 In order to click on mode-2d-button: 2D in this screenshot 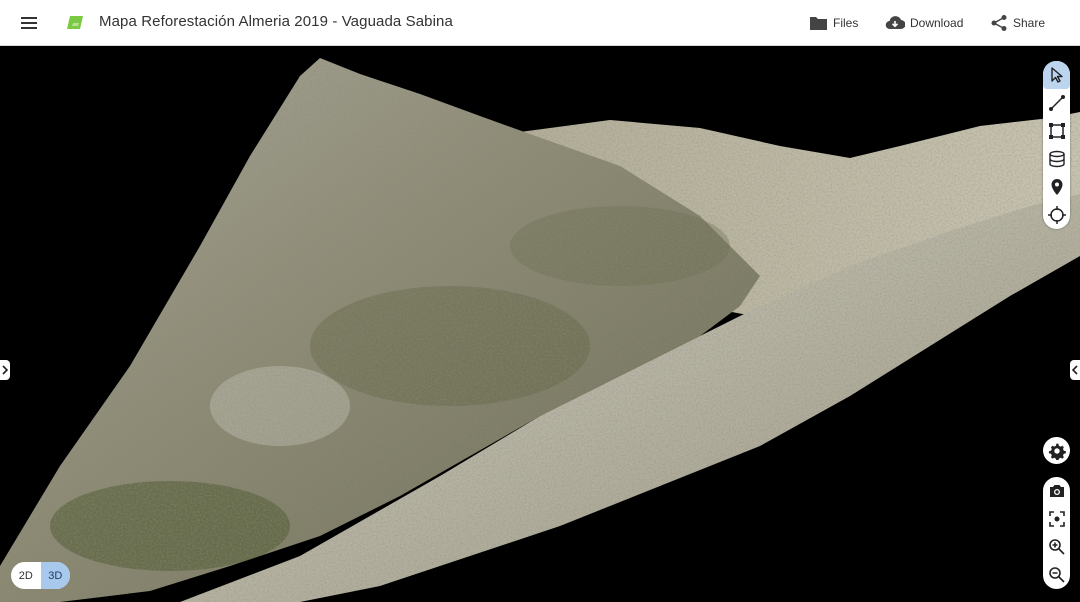, I will do `click(26, 575)`.